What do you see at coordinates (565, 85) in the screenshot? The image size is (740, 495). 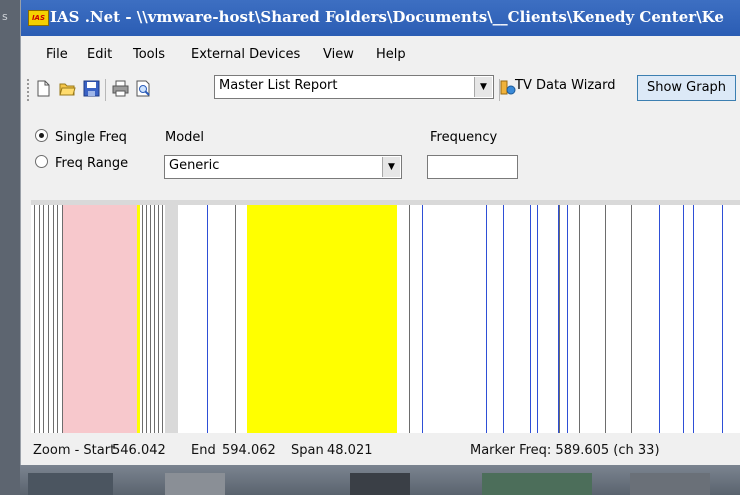 I see `tv-data-wizard-button: TV Data Wizard` at bounding box center [565, 85].